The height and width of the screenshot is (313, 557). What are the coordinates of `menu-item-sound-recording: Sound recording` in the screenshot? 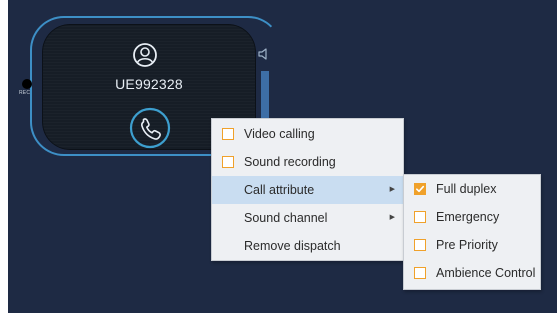 It's located at (307, 162).